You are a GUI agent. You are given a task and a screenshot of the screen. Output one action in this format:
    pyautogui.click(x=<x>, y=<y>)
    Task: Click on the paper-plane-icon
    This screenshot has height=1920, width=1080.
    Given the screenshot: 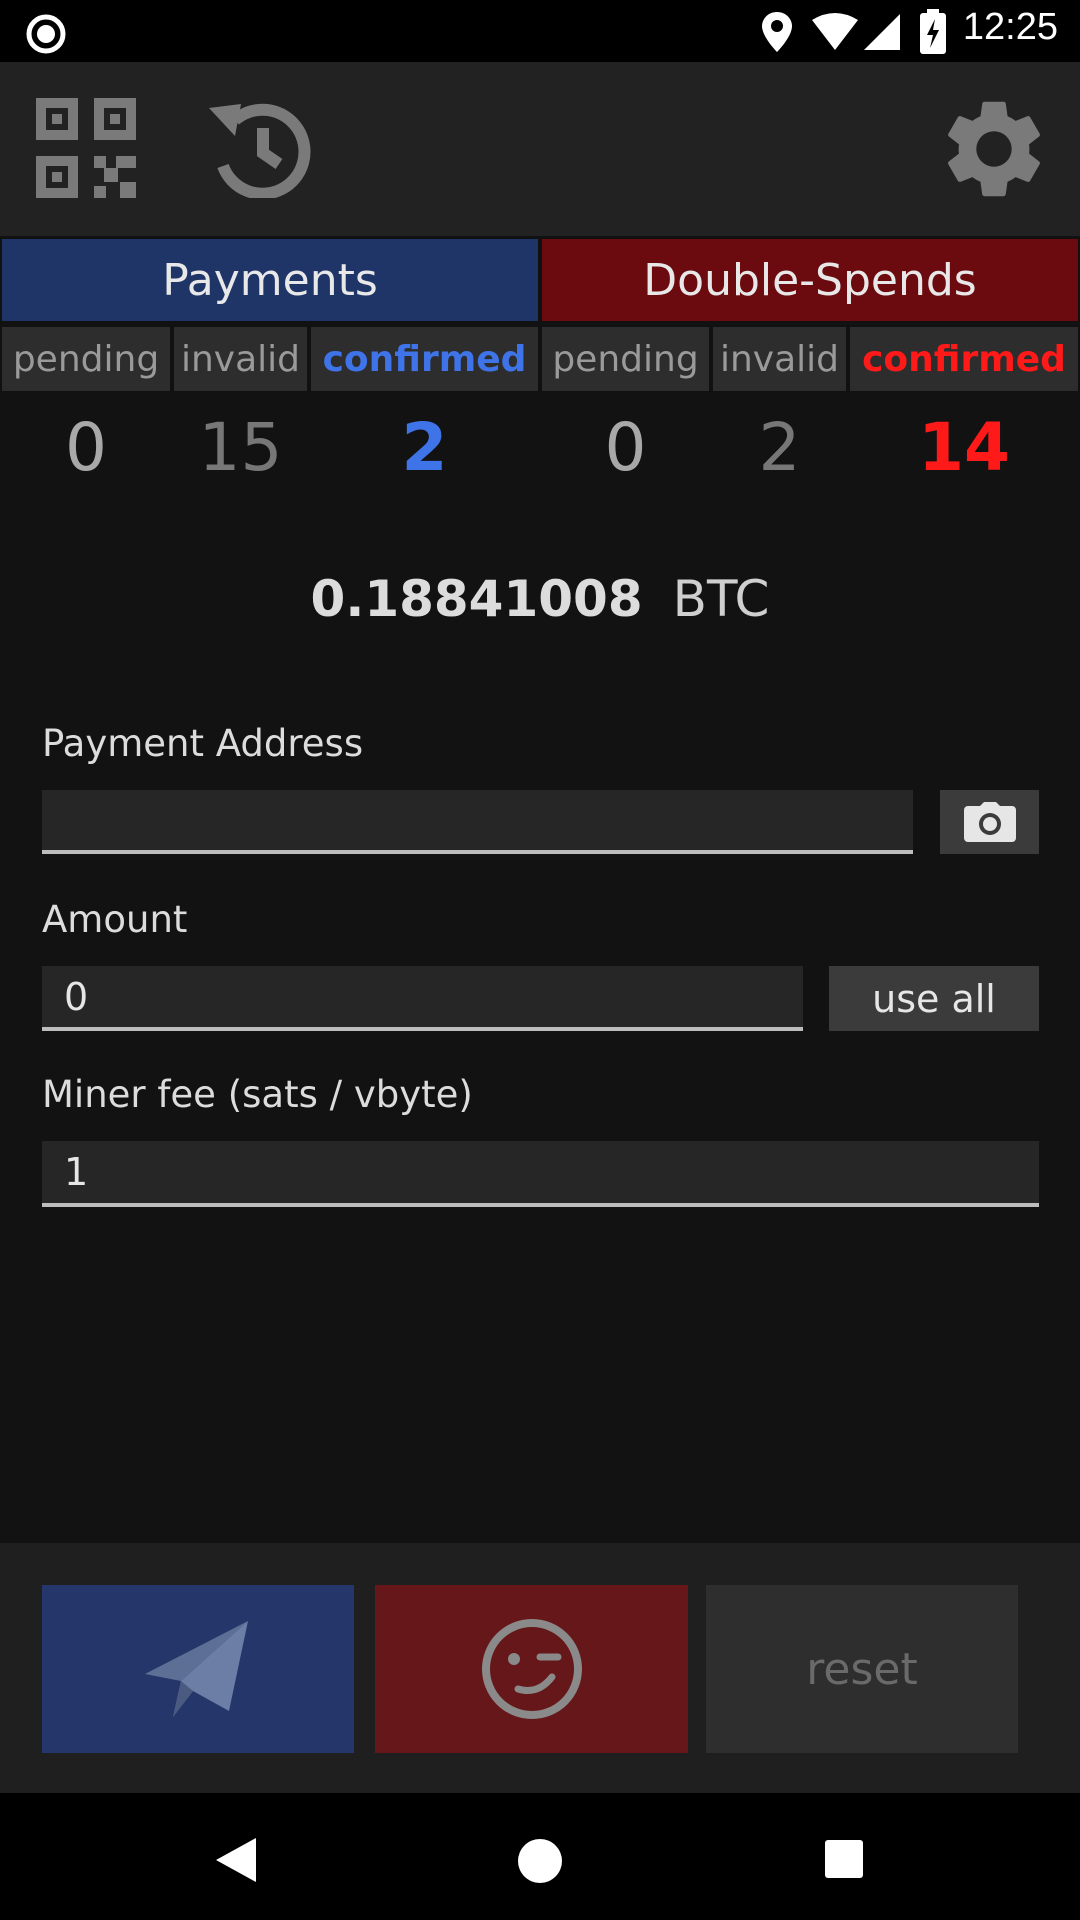 What is the action you would take?
    pyautogui.click(x=196, y=1669)
    